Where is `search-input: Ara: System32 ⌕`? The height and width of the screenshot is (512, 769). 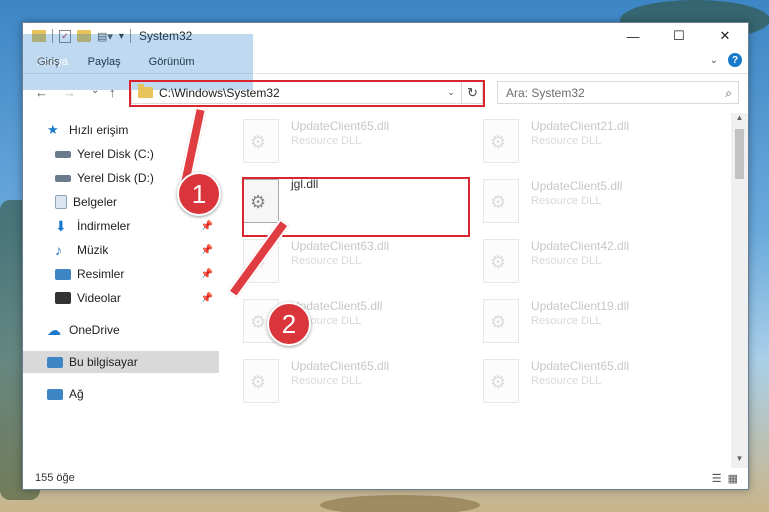 search-input: Ara: System32 ⌕ is located at coordinates (618, 92).